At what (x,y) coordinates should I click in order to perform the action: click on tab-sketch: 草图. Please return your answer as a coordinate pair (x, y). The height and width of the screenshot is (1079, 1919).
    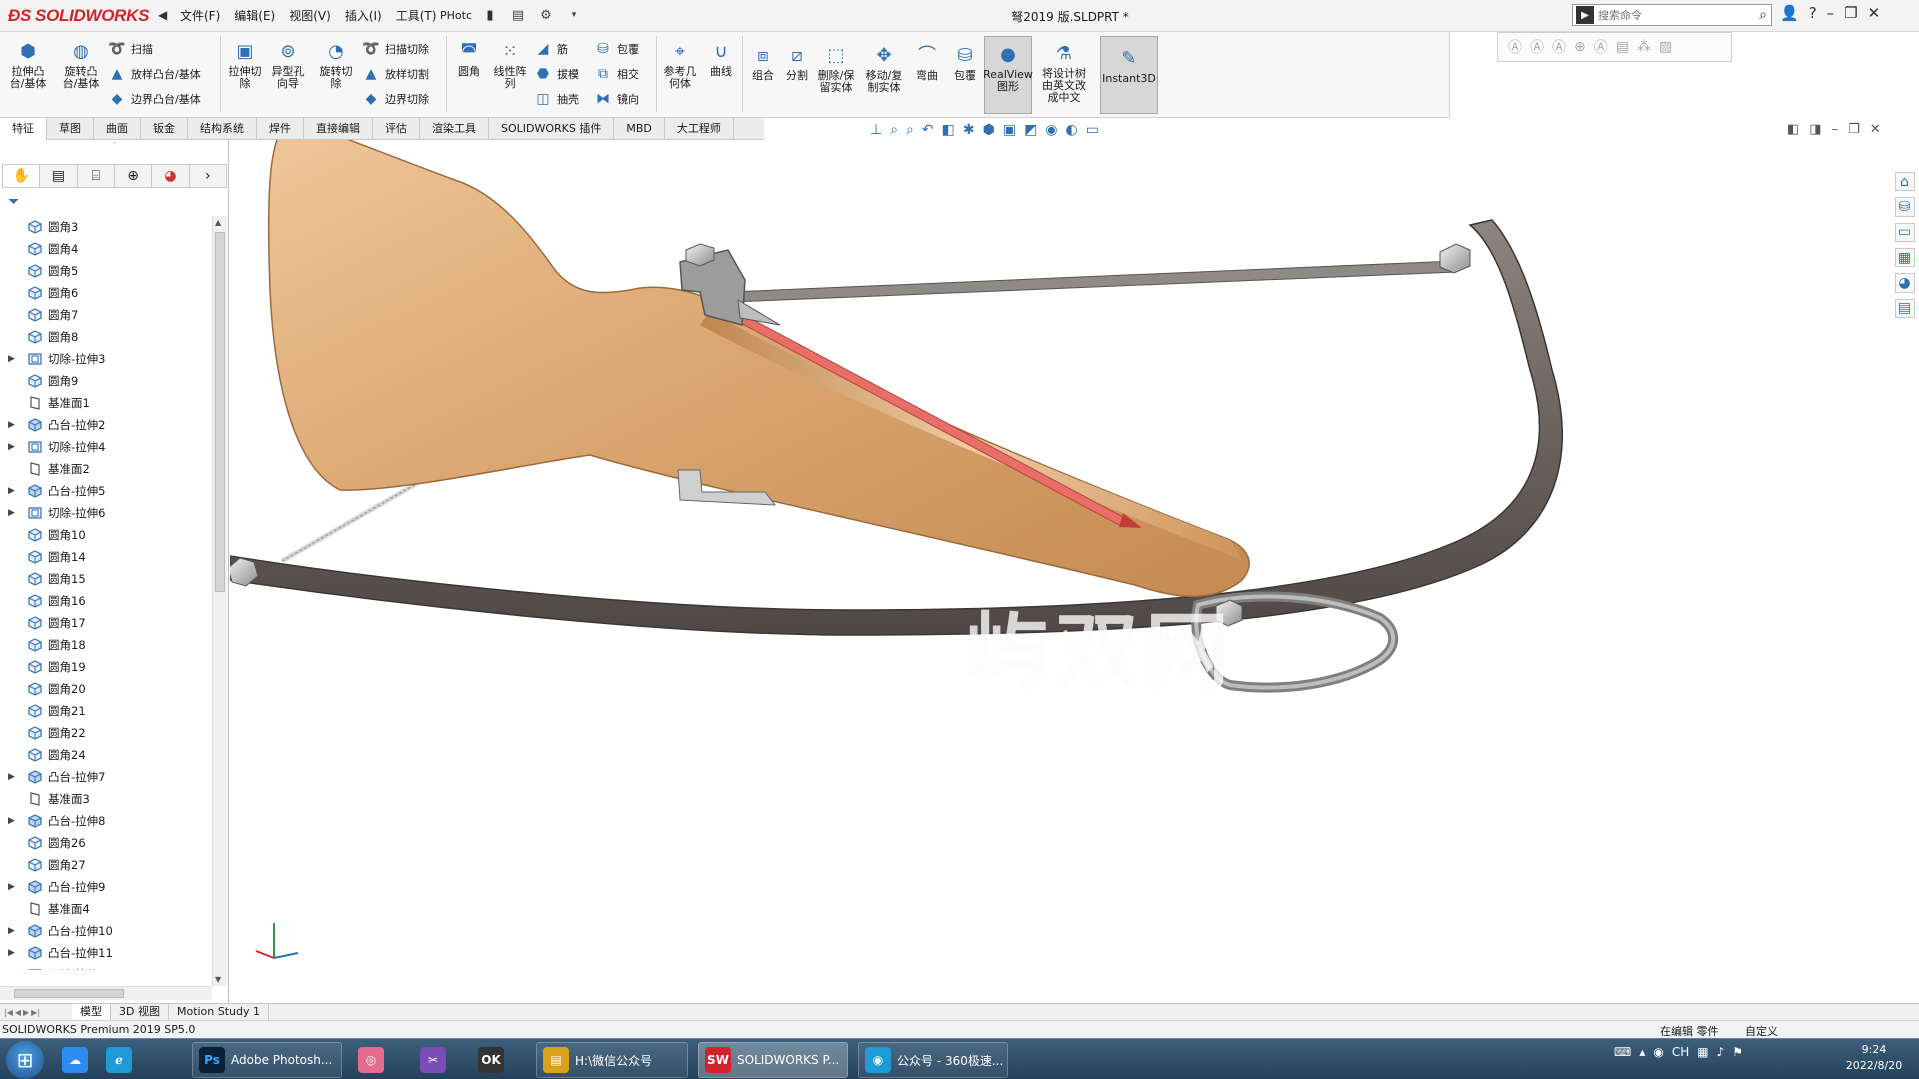
    Looking at the image, I should click on (70, 129).